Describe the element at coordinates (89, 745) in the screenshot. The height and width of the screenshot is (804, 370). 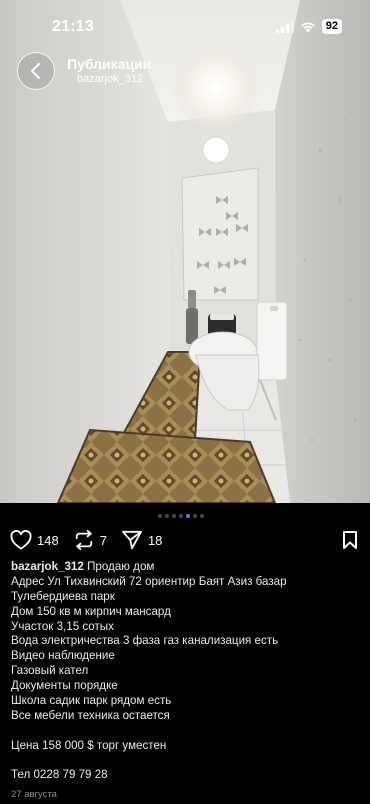
I see `caption-price: Цена 158 000 $ торг уместен` at that location.